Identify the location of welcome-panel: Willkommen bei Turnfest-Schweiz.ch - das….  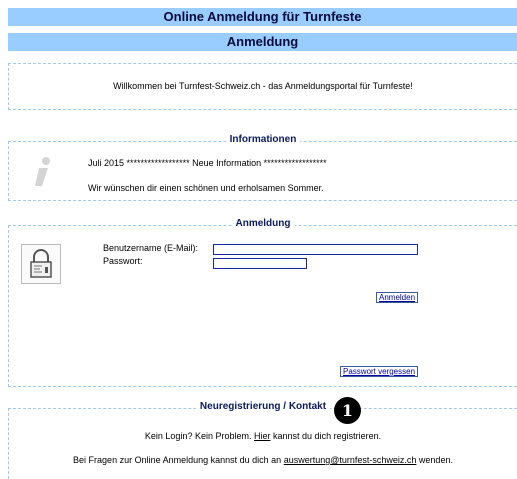
(262, 86).